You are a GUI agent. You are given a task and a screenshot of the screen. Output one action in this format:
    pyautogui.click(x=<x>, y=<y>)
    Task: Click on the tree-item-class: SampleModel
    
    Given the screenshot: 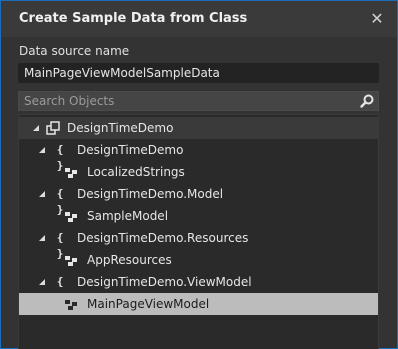 What is the action you would take?
    pyautogui.click(x=198, y=216)
    